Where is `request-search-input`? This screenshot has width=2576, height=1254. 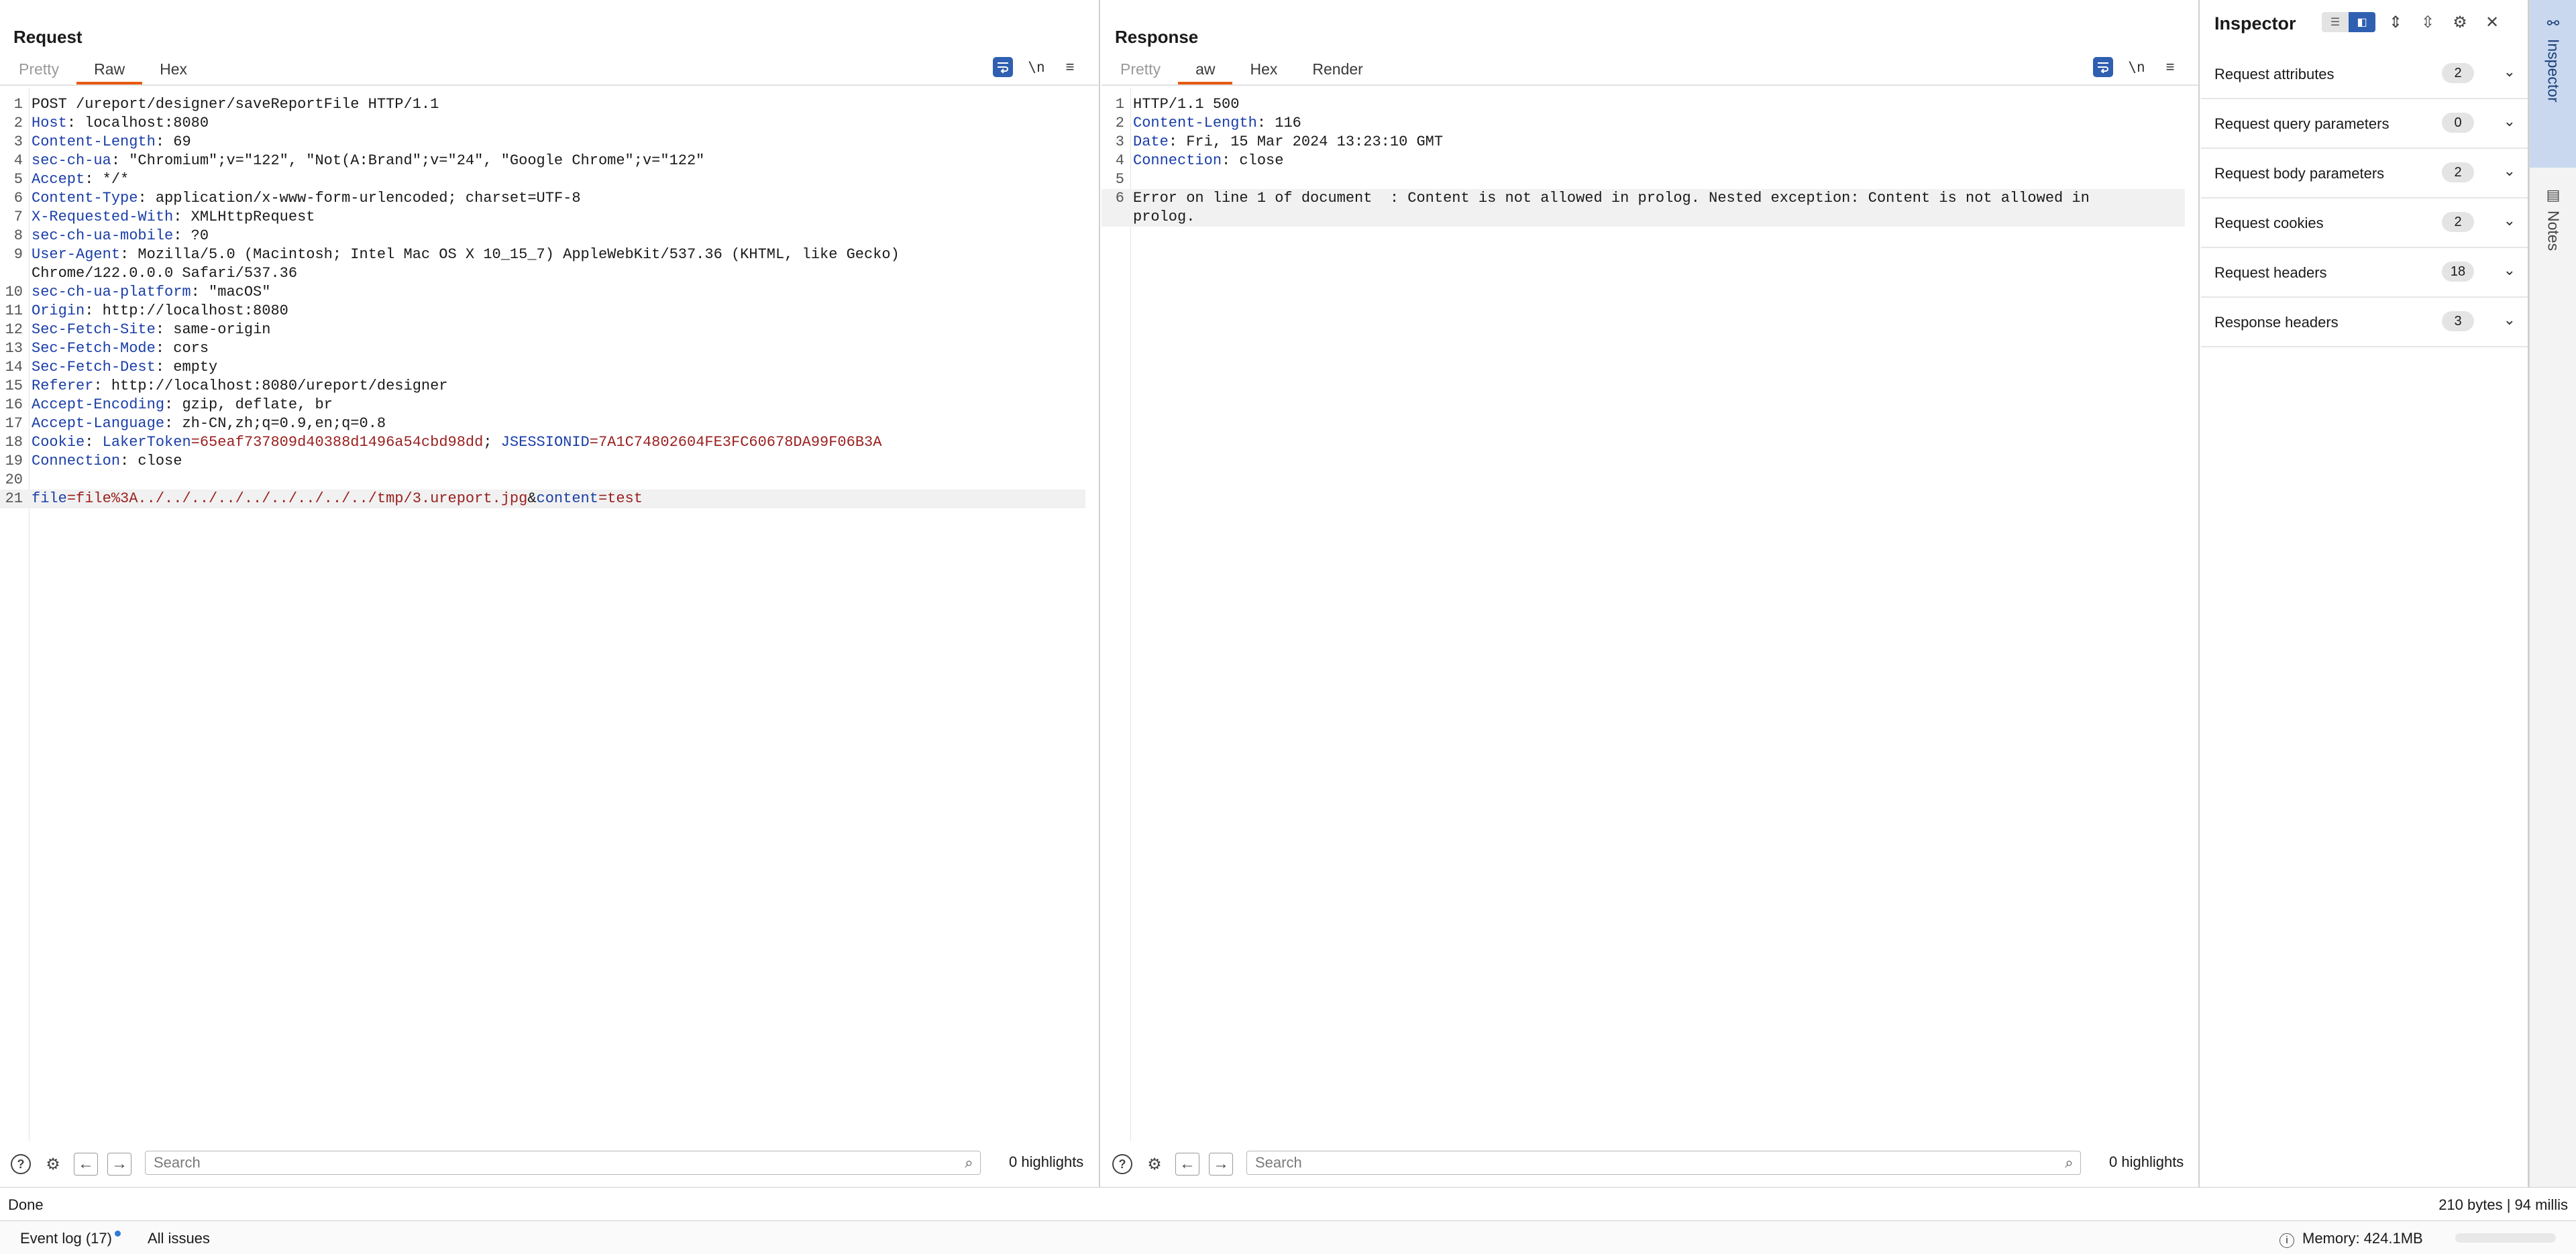 request-search-input is located at coordinates (552, 1163).